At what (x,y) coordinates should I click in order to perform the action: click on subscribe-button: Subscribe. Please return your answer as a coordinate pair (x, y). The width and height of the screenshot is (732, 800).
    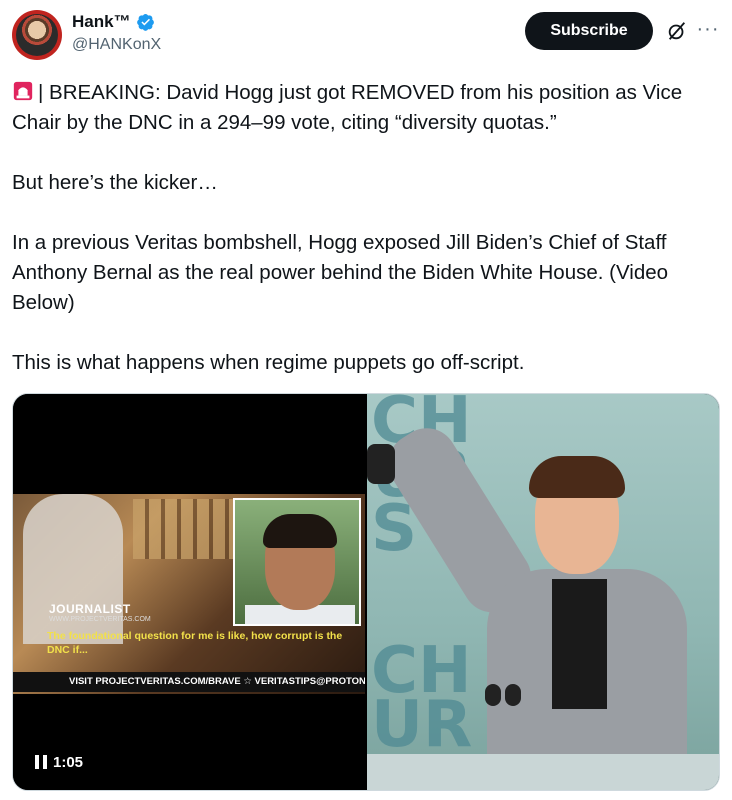
    Looking at the image, I should click on (589, 31).